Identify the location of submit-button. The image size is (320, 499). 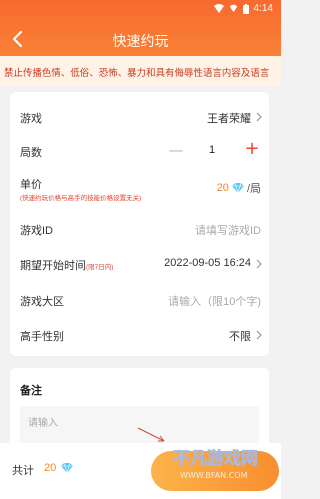
(215, 471).